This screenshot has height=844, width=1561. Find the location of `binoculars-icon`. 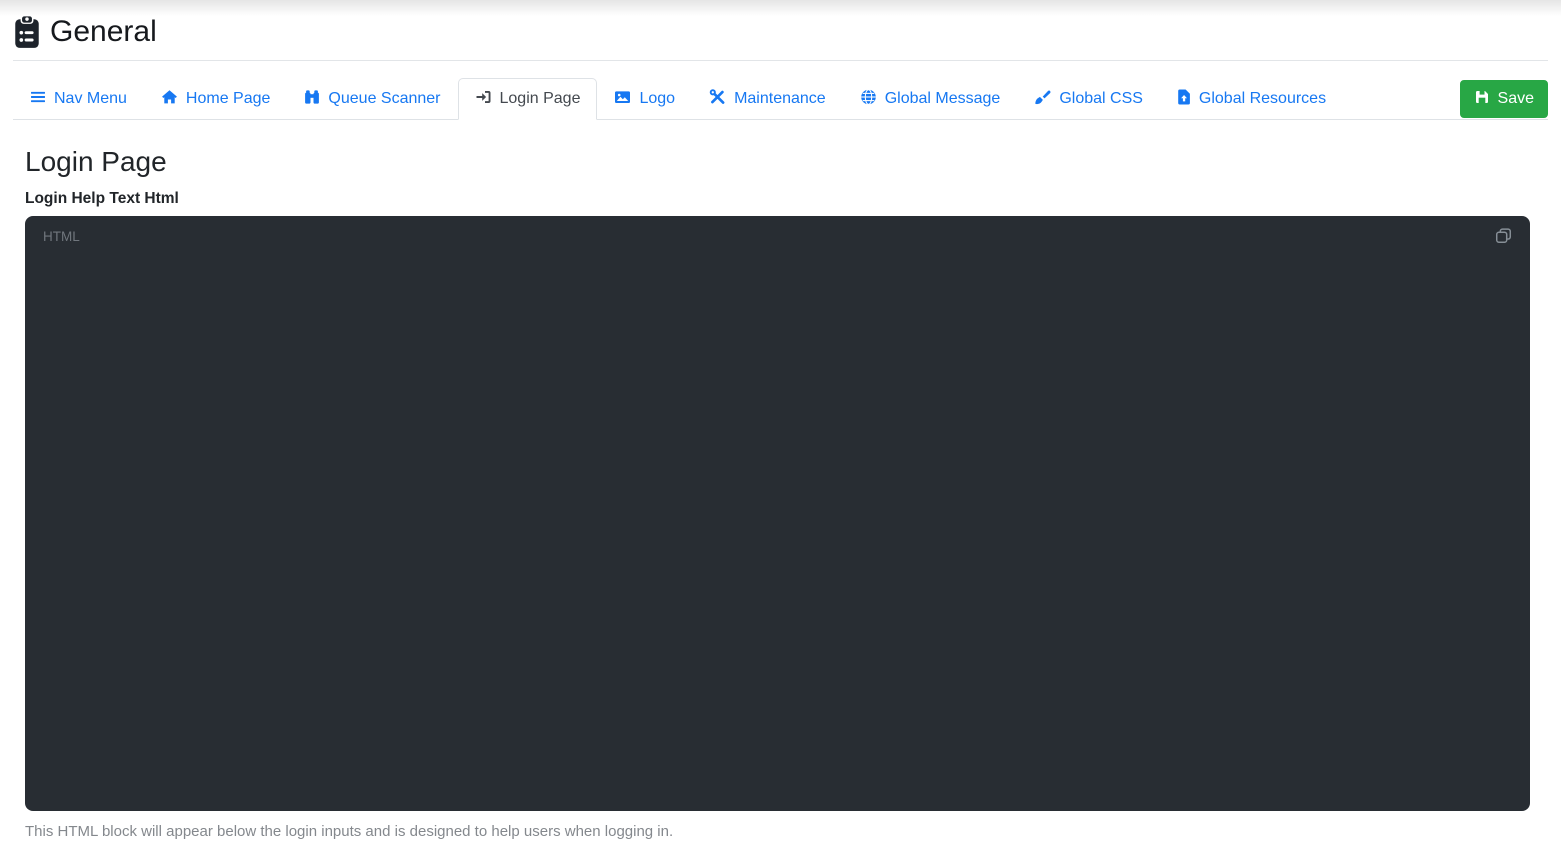

binoculars-icon is located at coordinates (312, 99).